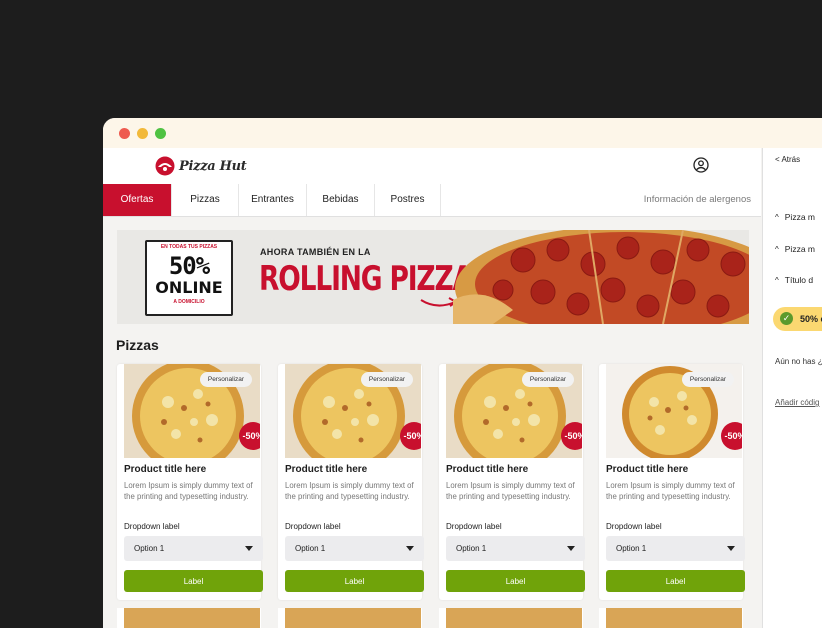 This screenshot has width=822, height=628. I want to click on badge-sub-text: A DOMICILIO, so click(189, 302).